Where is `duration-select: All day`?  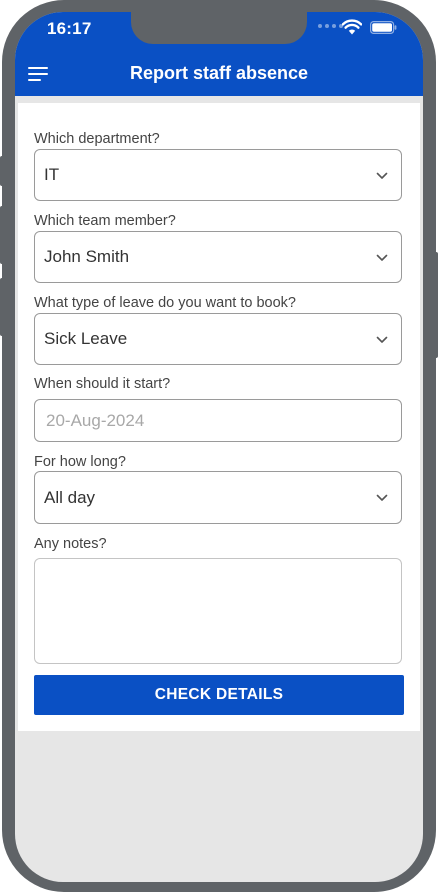
duration-select: All day is located at coordinates (218, 497).